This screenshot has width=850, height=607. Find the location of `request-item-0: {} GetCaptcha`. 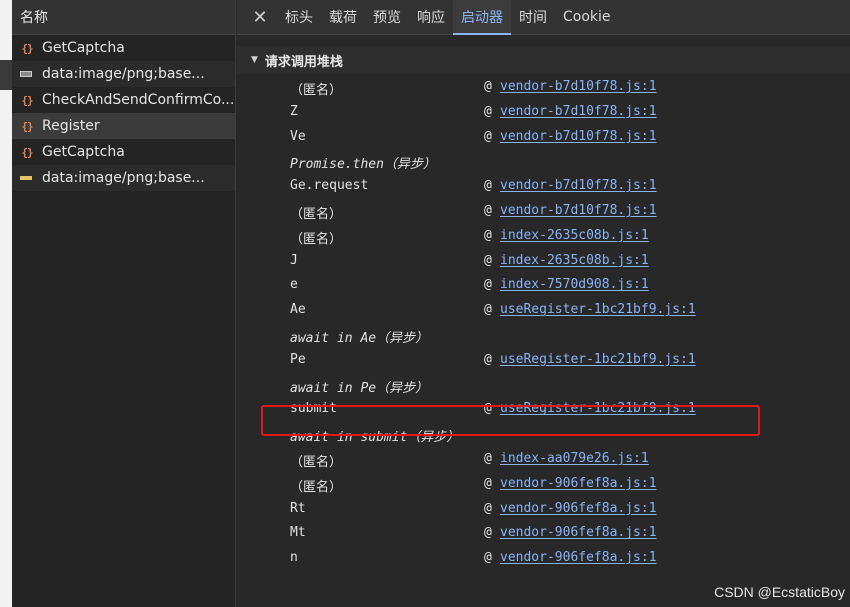

request-item-0: {} GetCaptcha is located at coordinates (123, 48).